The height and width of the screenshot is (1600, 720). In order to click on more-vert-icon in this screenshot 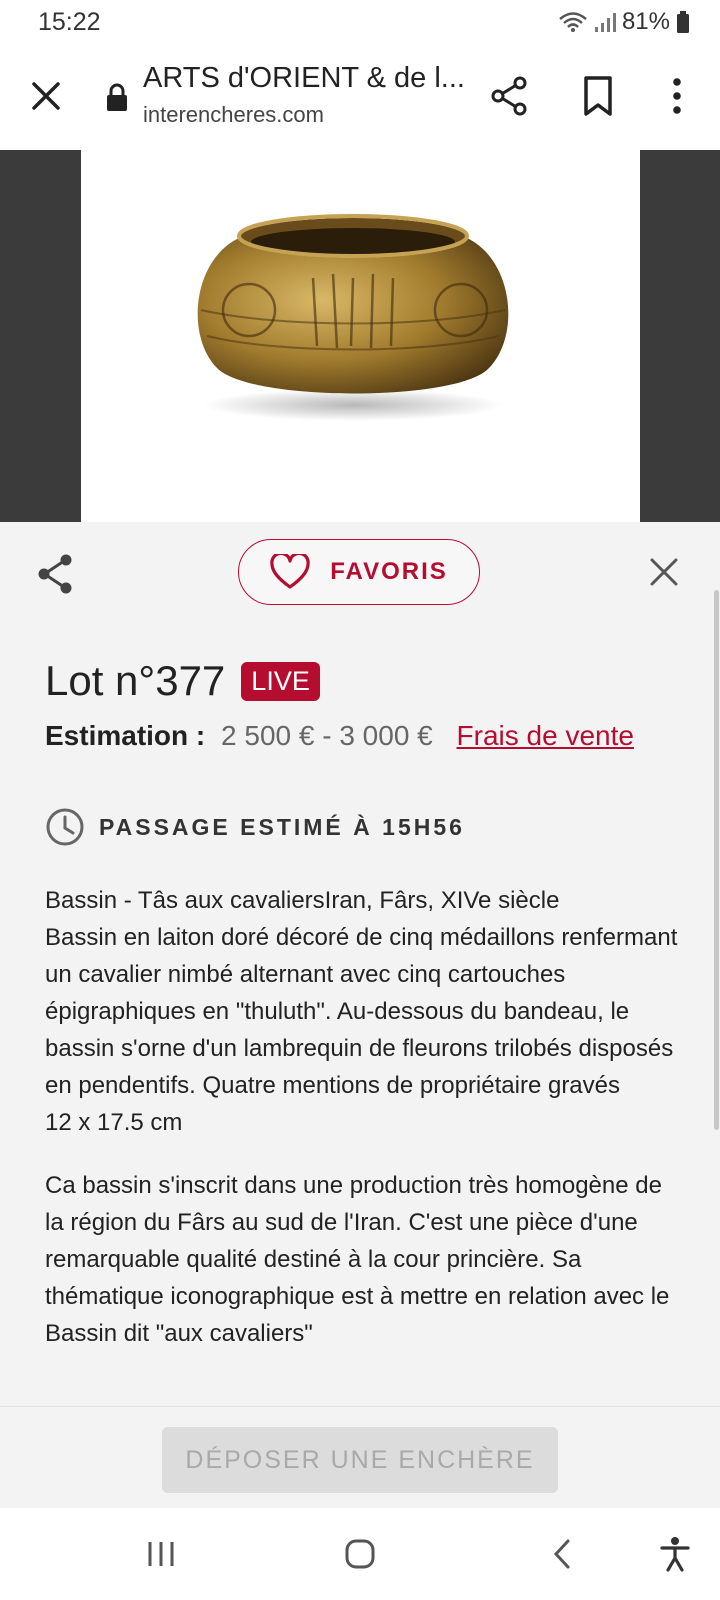, I will do `click(677, 96)`.